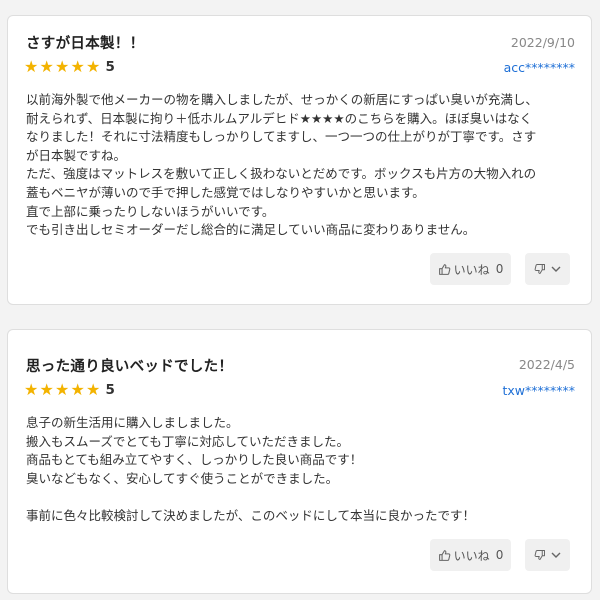  Describe the element at coordinates (182, 478) in the screenshot. I see `review-body-line: 臭いなどもなく、安心してすぐ使うことができました。` at that location.